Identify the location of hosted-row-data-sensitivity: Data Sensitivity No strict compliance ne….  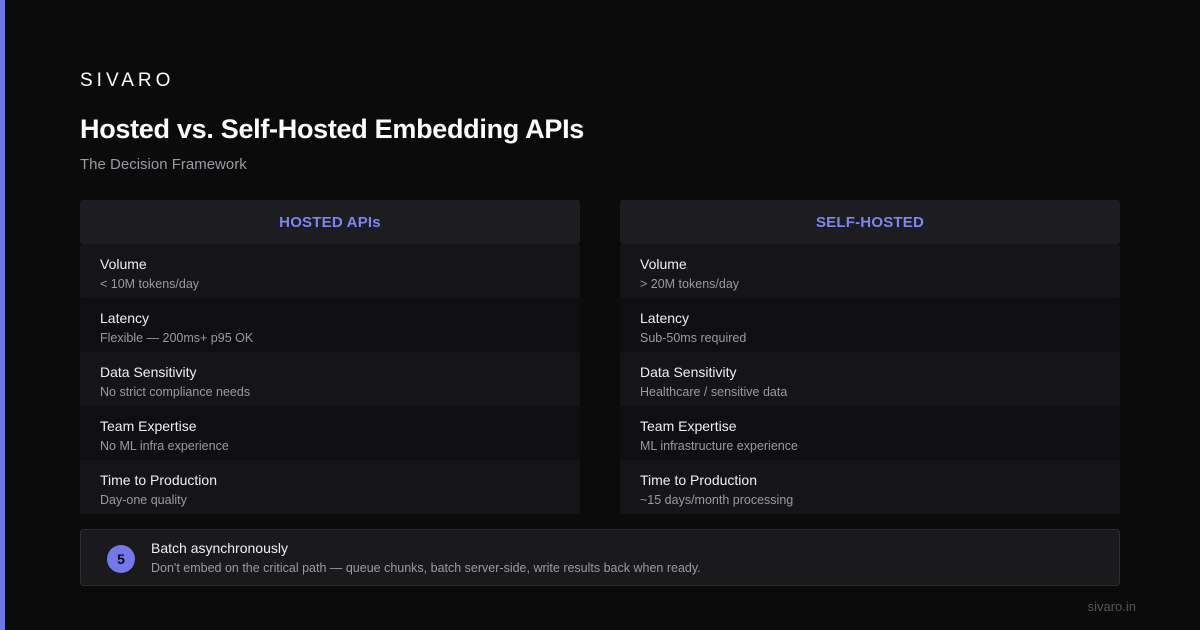
(330, 379).